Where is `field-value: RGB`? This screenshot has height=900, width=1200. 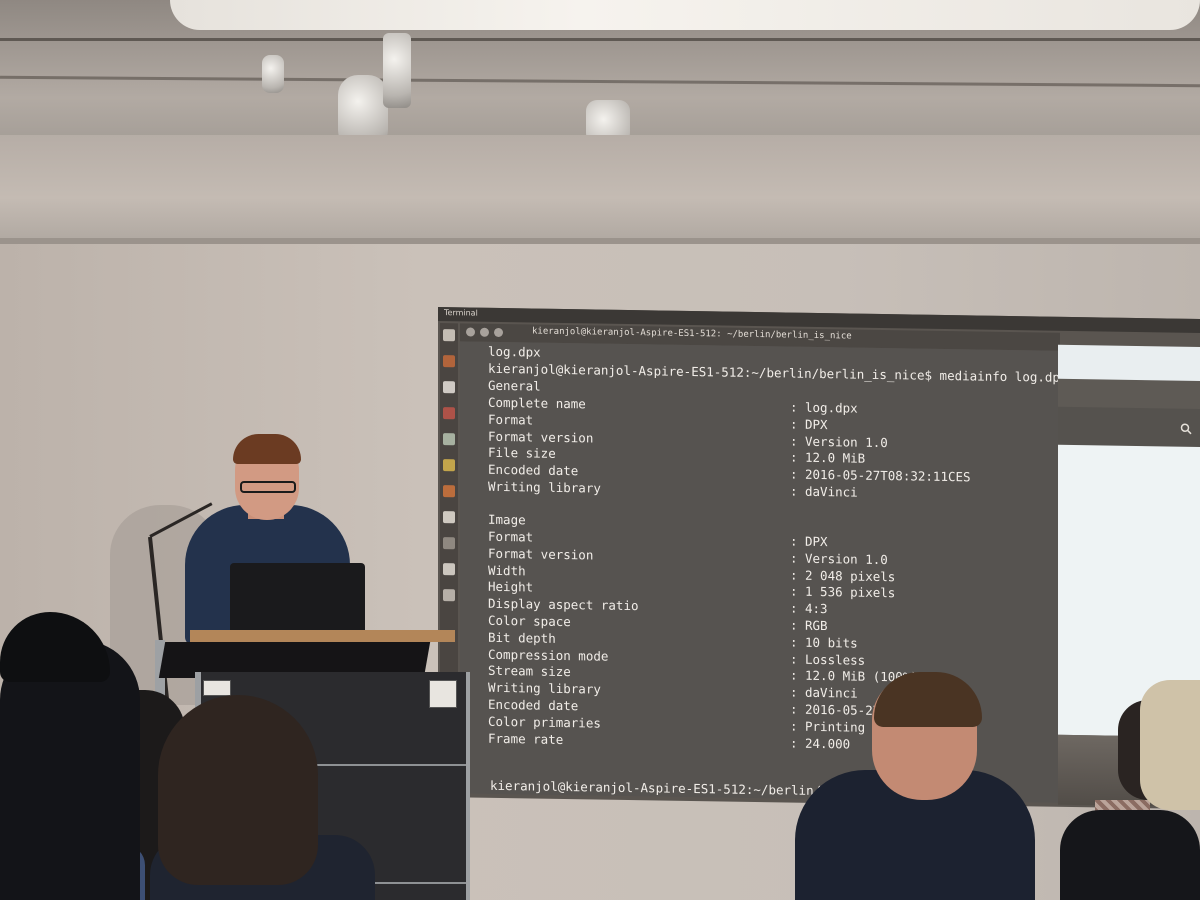
field-value: RGB is located at coordinates (816, 625).